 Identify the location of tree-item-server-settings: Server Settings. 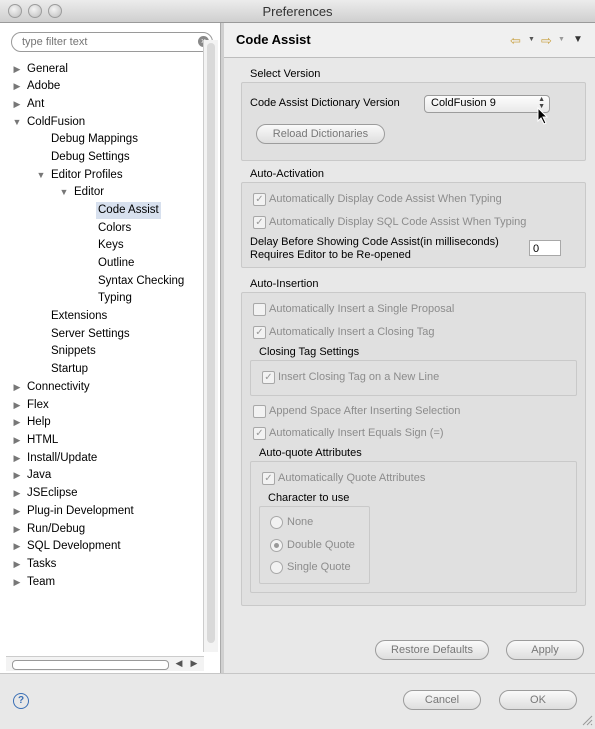
(90, 334).